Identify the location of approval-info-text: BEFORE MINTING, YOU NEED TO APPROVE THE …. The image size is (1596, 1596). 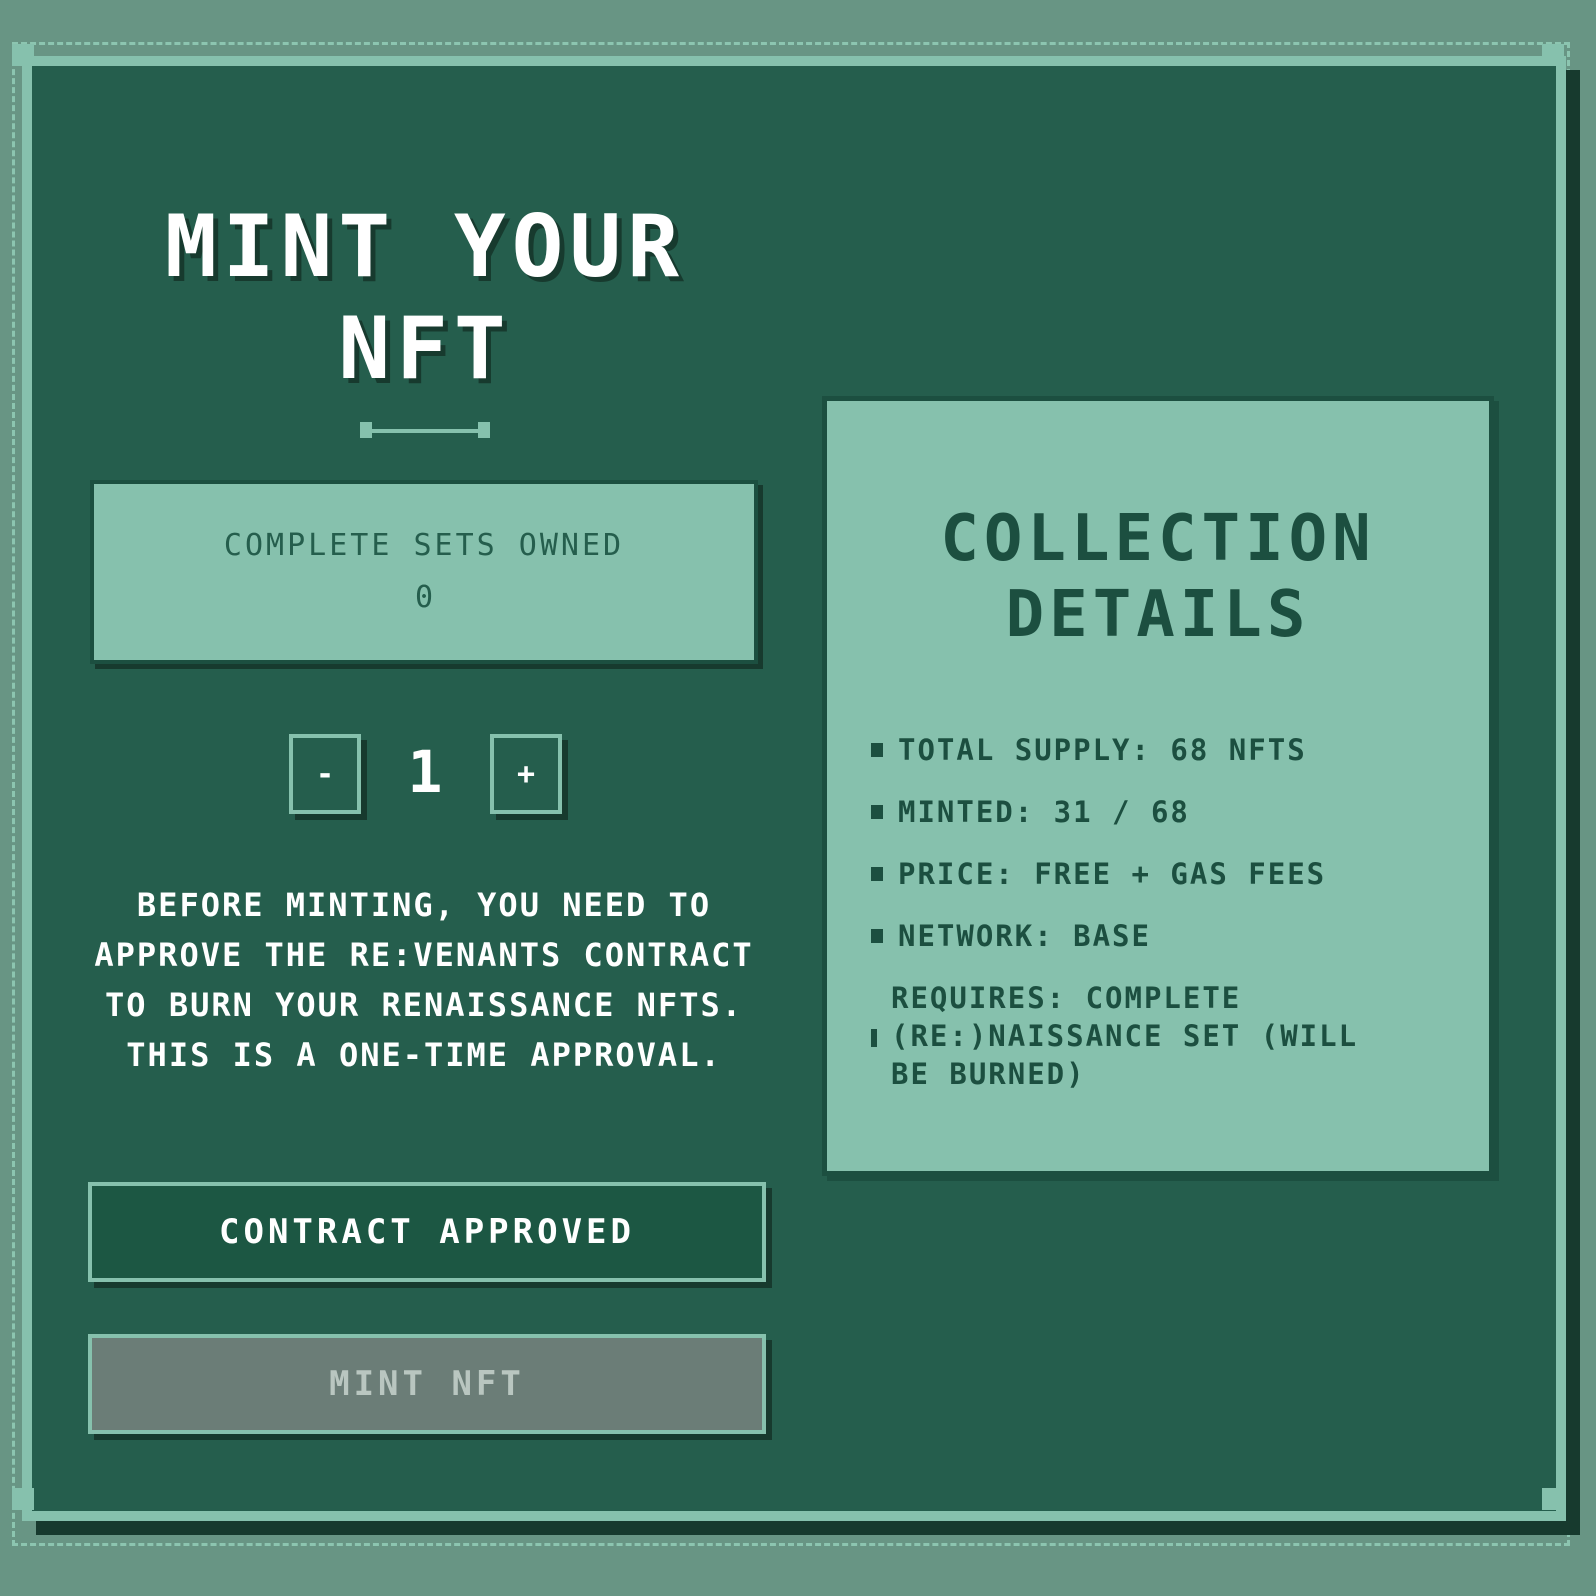
(424, 980).